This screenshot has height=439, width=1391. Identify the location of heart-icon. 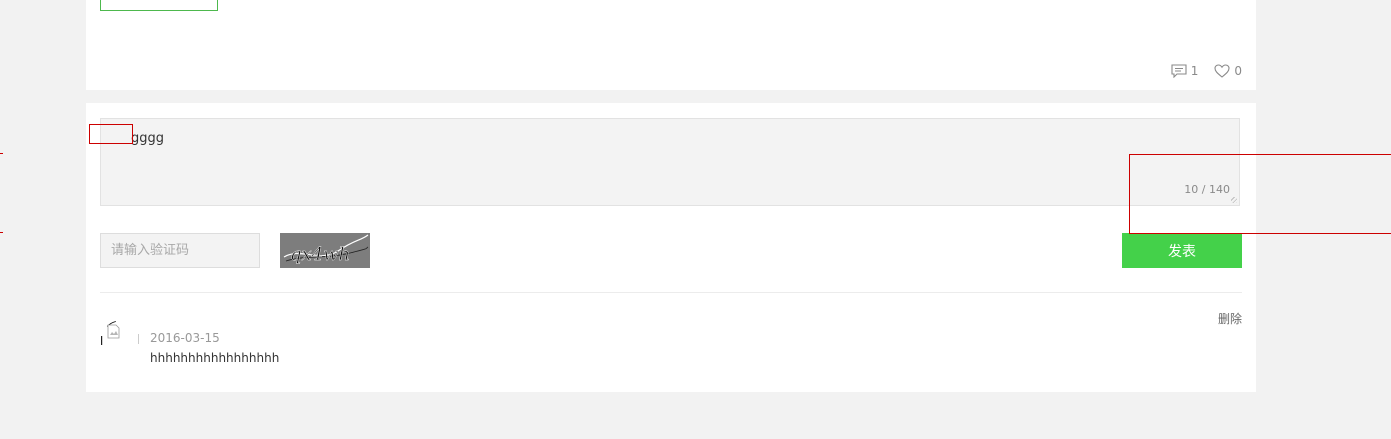
(1222, 71).